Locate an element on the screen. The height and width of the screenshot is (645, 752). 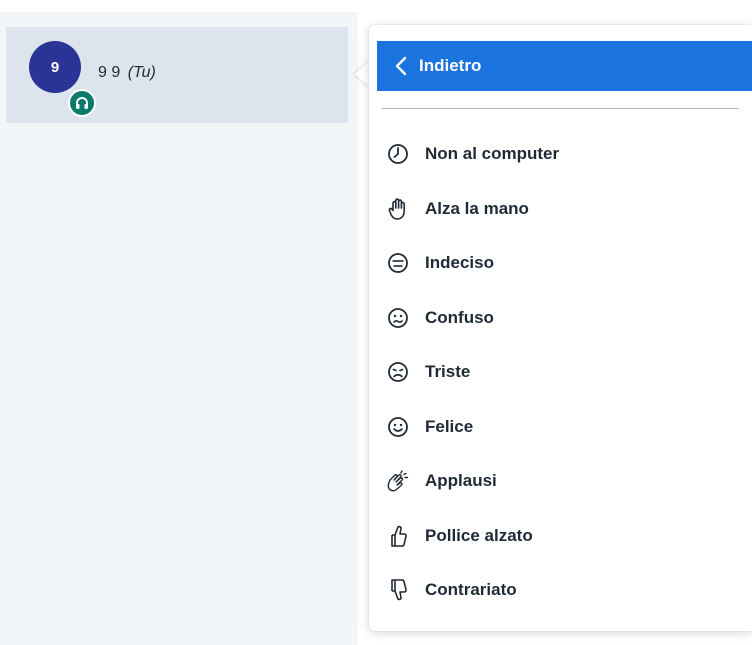
menu-item-label: Confuso is located at coordinates (459, 317).